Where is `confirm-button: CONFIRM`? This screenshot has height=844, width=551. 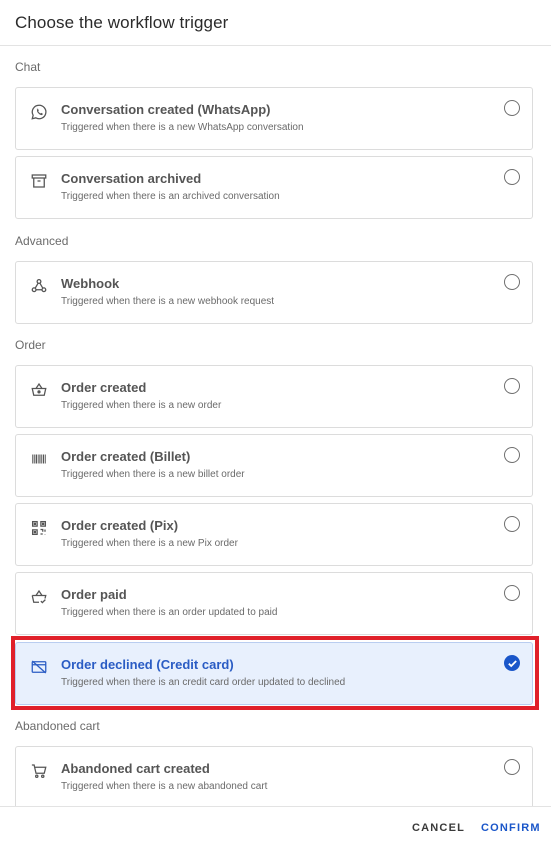 confirm-button: CONFIRM is located at coordinates (511, 828).